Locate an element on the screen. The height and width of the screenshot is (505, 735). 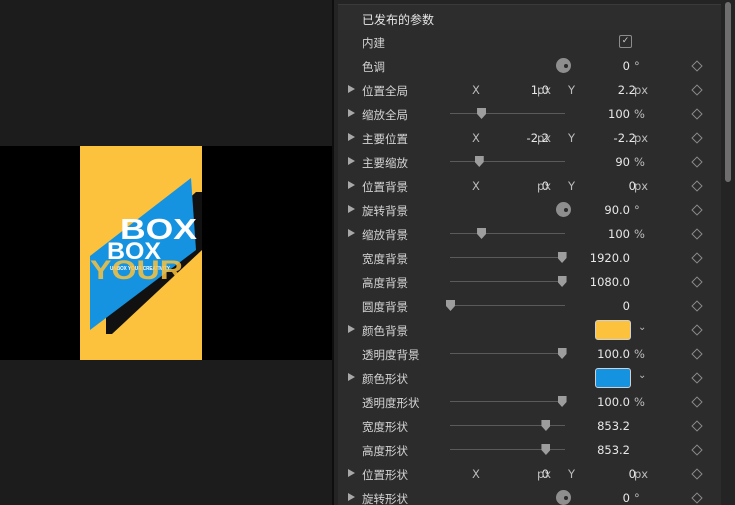
param-row: 宽度形状 853.2 is located at coordinates (529, 426).